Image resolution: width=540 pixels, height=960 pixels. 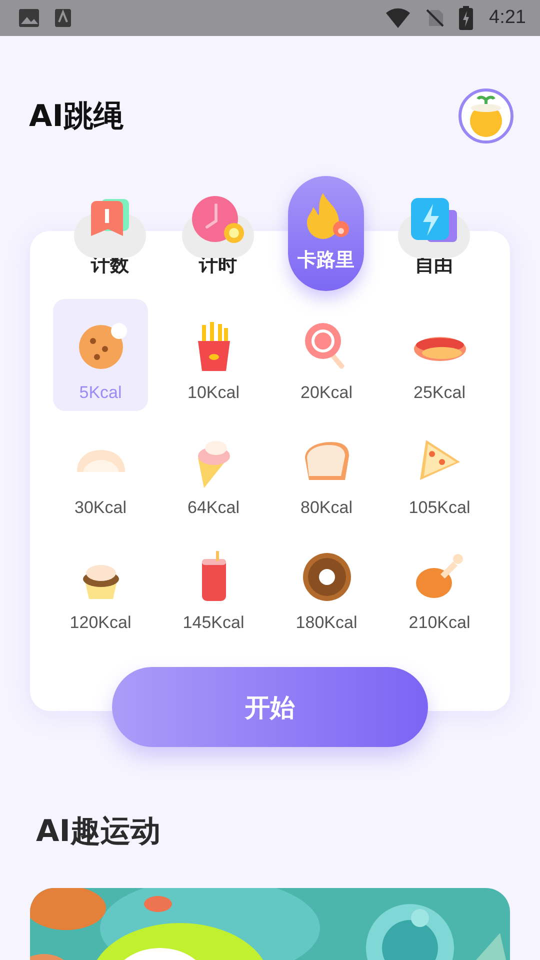 What do you see at coordinates (439, 355) in the screenshot?
I see `calorie-option: 25Kcal` at bounding box center [439, 355].